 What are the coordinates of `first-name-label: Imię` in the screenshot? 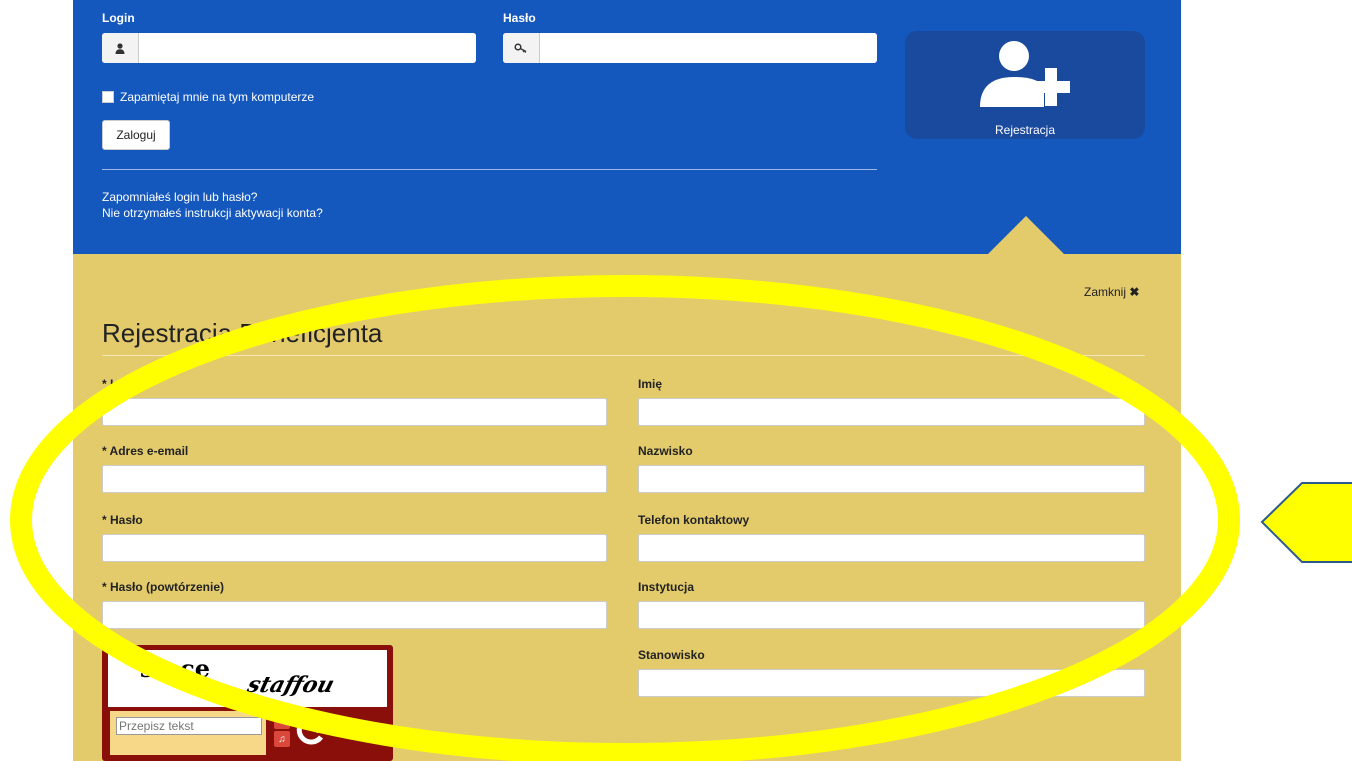 It's located at (650, 384).